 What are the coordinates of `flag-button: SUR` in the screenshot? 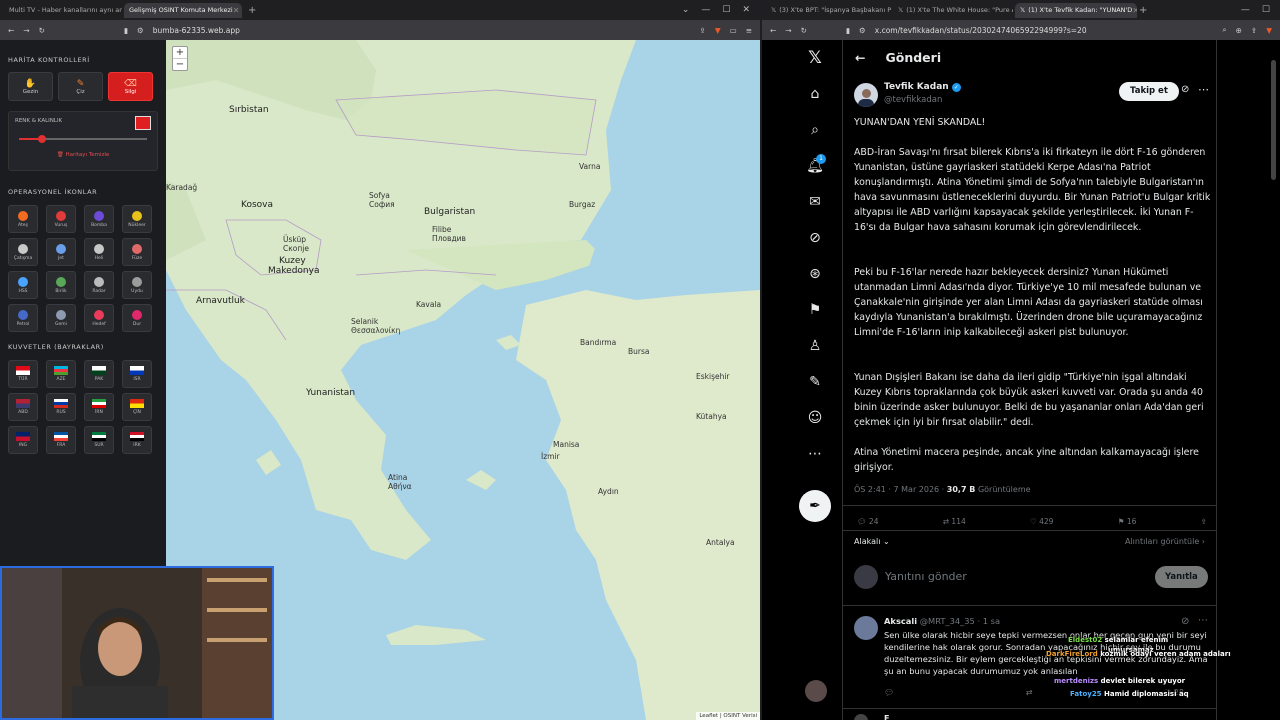 It's located at (99, 440).